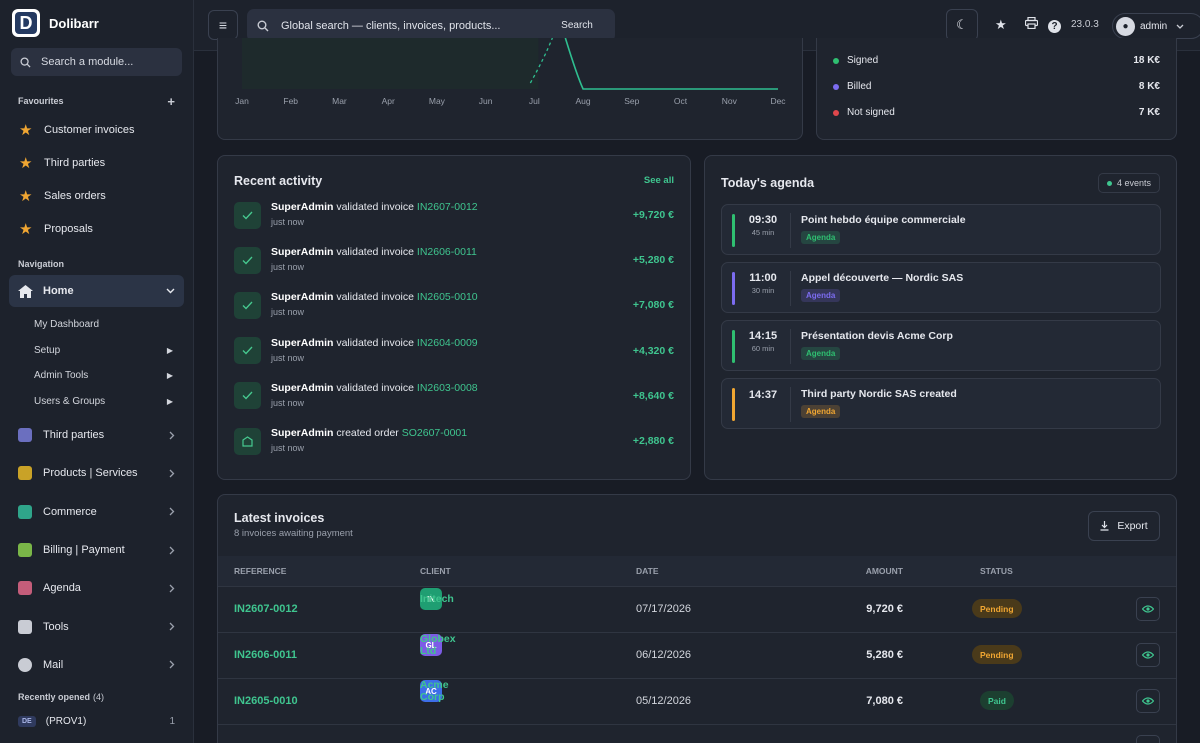 The width and height of the screenshot is (1200, 743). Describe the element at coordinates (288, 357) in the screenshot. I see `activity-time: just now` at that location.